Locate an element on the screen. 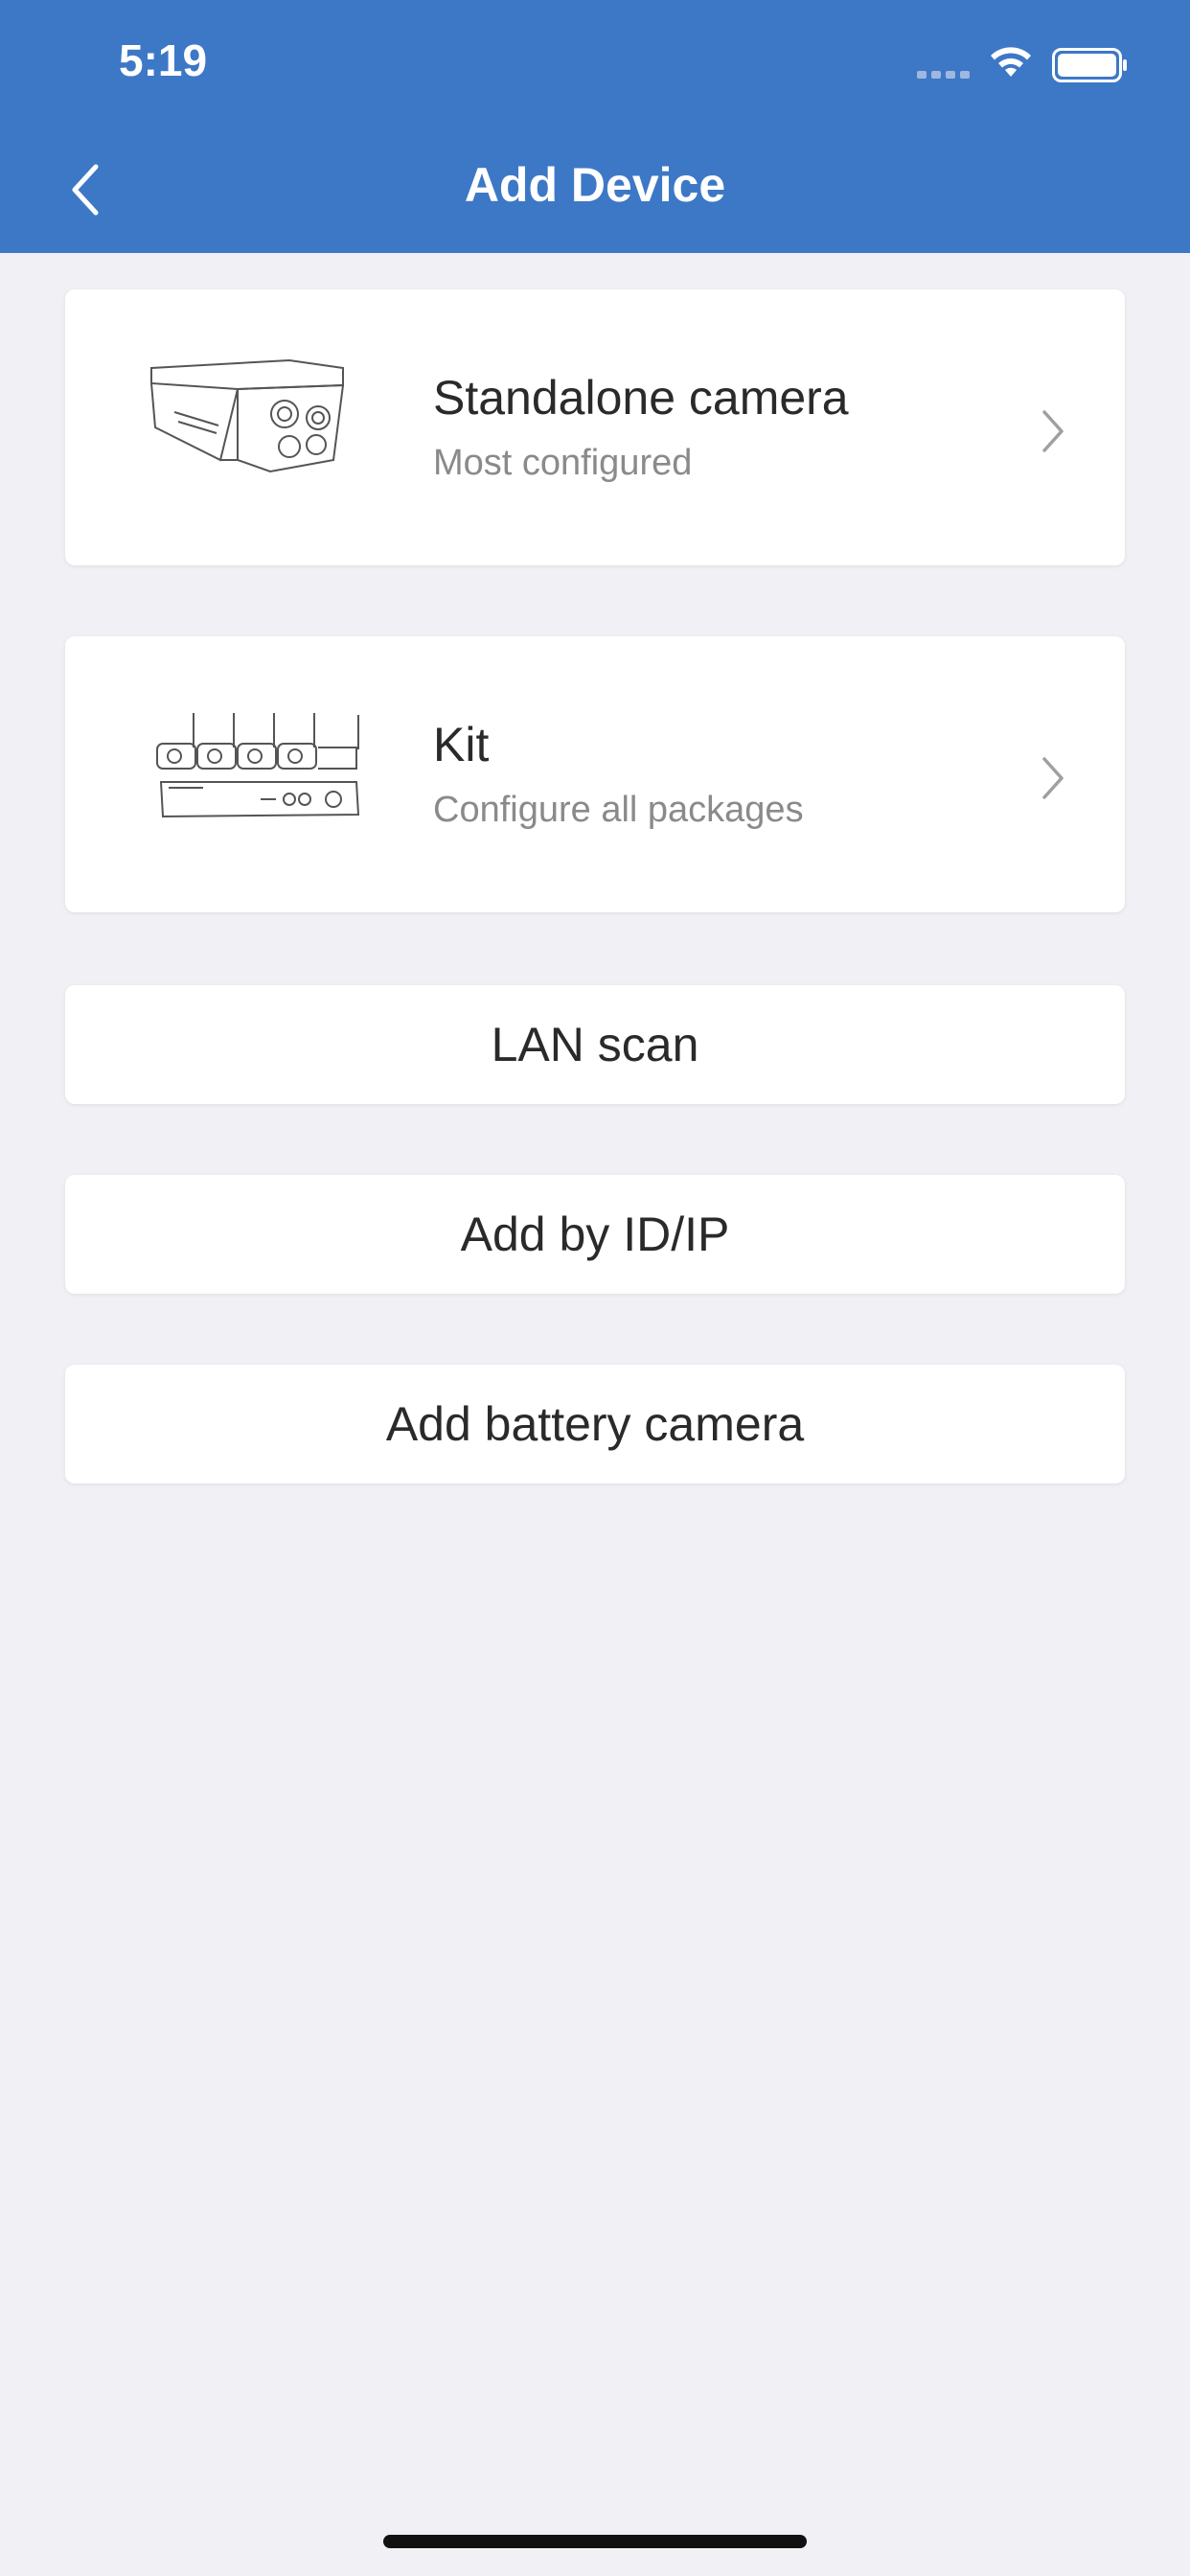  home-indicator is located at coordinates (595, 2541).